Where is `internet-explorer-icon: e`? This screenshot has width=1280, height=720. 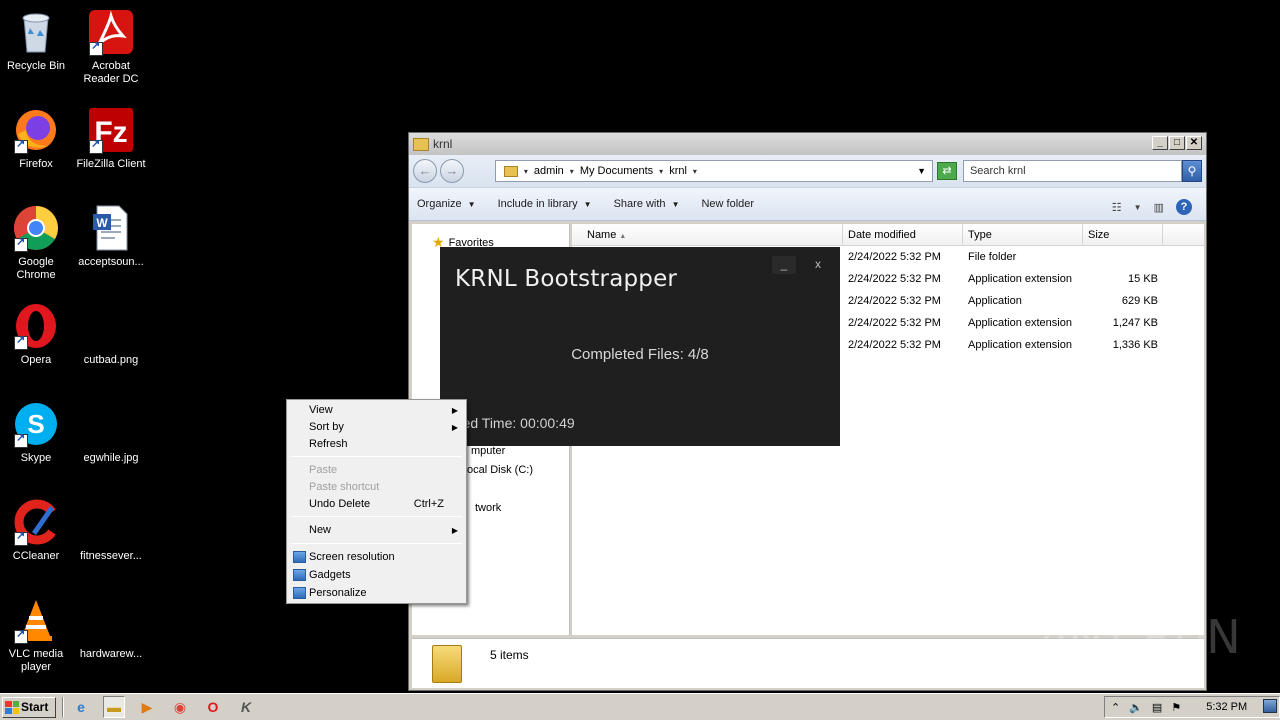
internet-explorer-icon: e is located at coordinates (81, 707).